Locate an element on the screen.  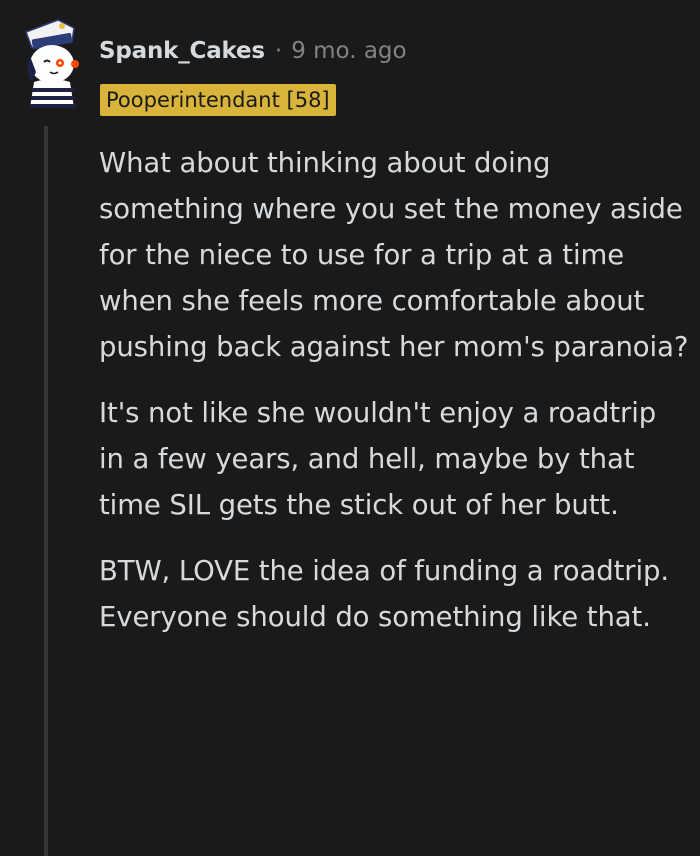
username-link: Spank_Cakes is located at coordinates (182, 51).